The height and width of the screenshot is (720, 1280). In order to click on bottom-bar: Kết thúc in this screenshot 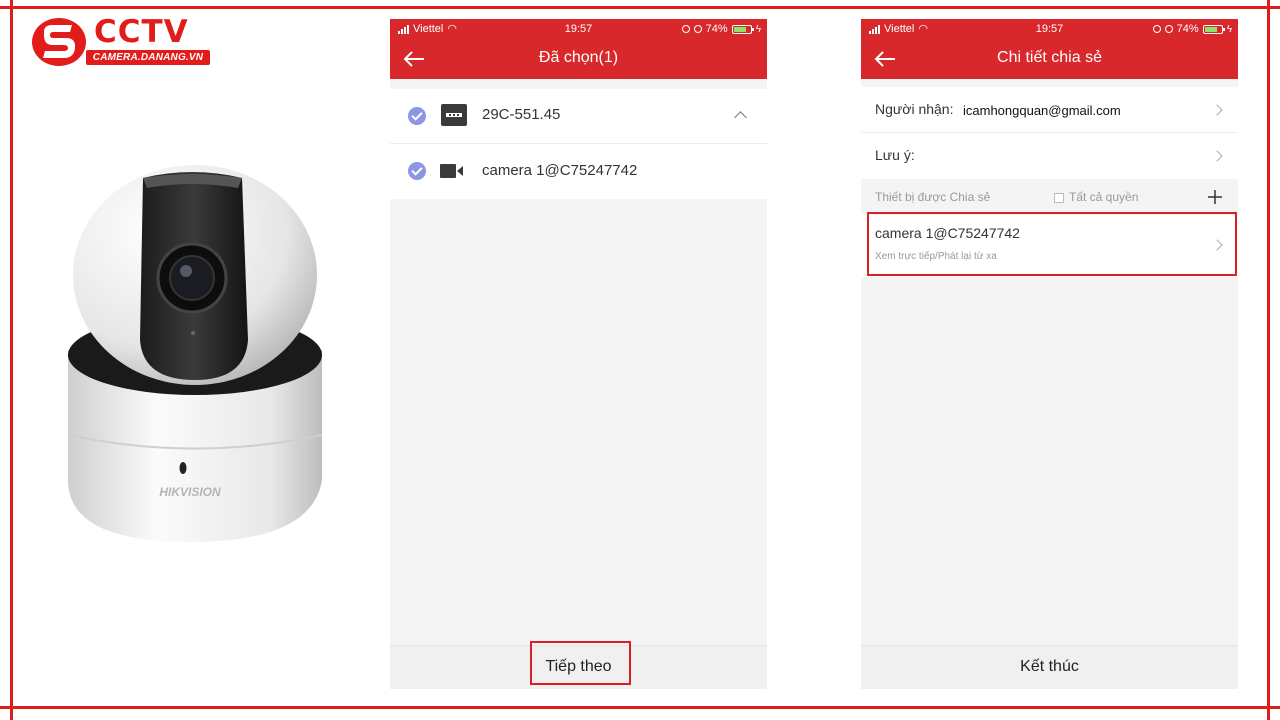, I will do `click(1049, 667)`.